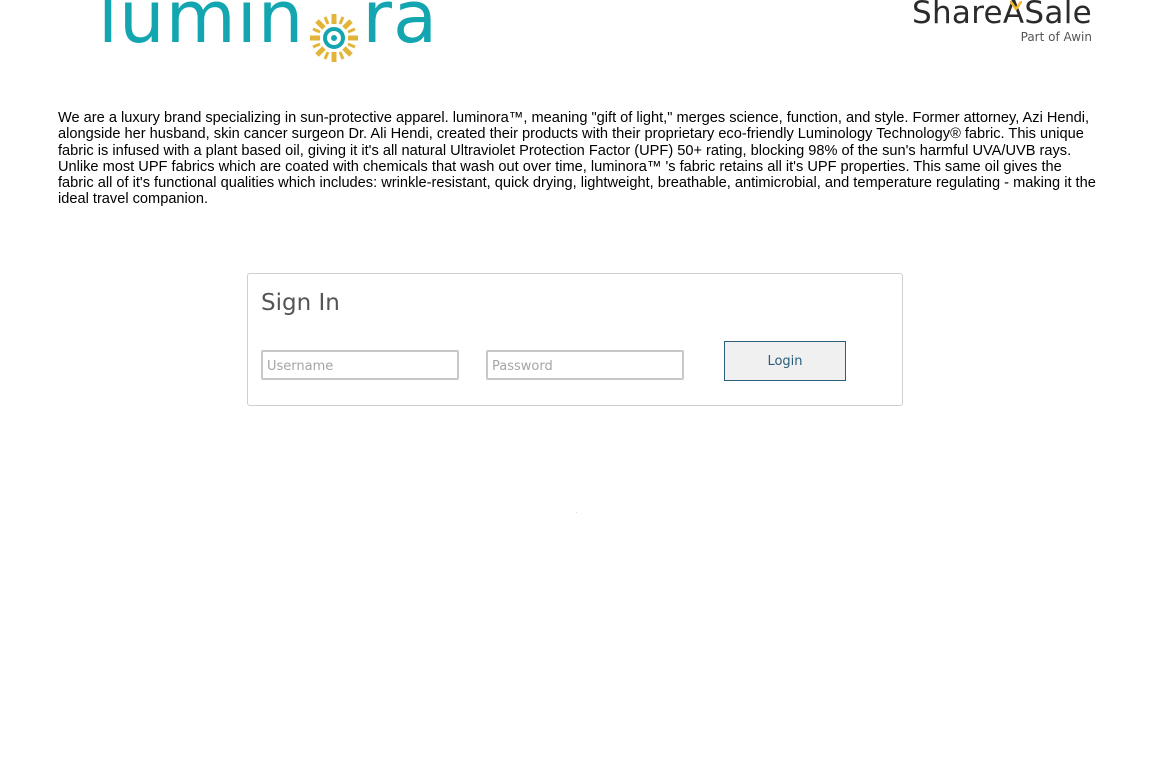 This screenshot has height=768, width=1152. Describe the element at coordinates (585, 365) in the screenshot. I see `password-input` at that location.